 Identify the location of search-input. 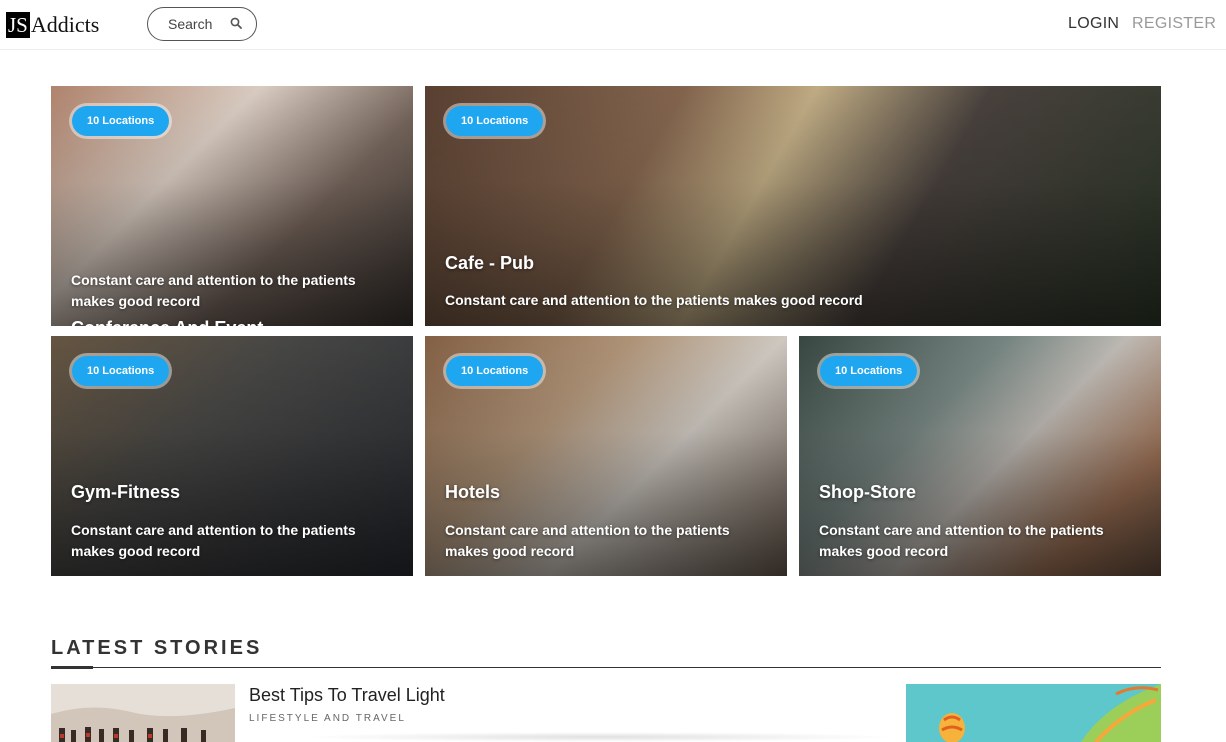
(200, 24).